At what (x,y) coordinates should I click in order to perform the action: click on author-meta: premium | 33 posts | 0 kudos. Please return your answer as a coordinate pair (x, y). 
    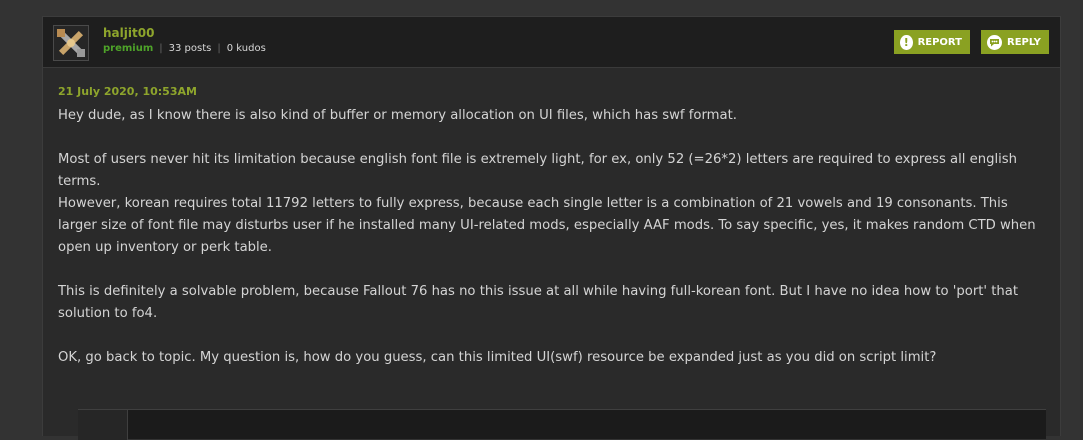
    Looking at the image, I should click on (184, 48).